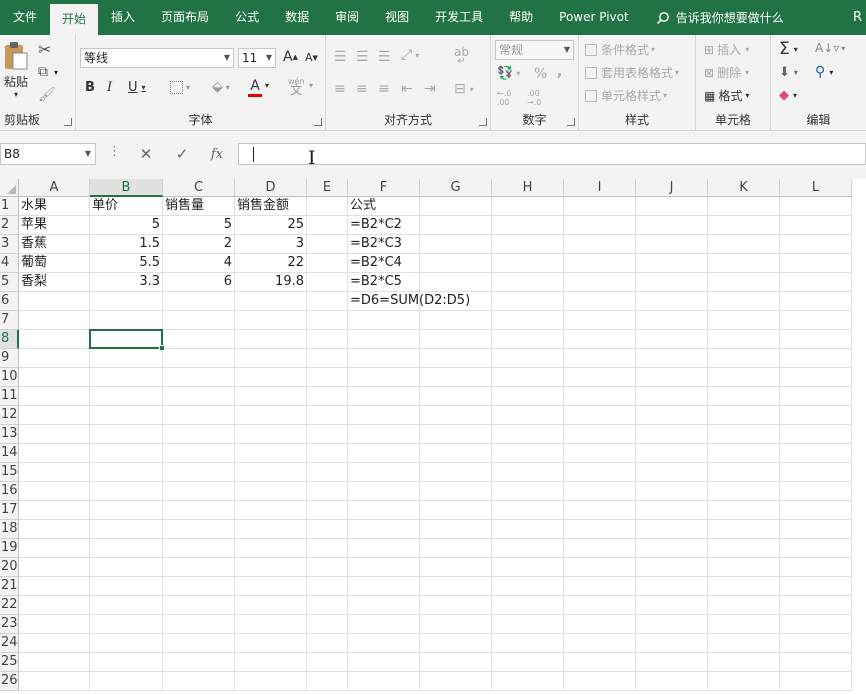 This screenshot has width=866, height=694. I want to click on cell-a4: 葡萄, so click(54, 263).